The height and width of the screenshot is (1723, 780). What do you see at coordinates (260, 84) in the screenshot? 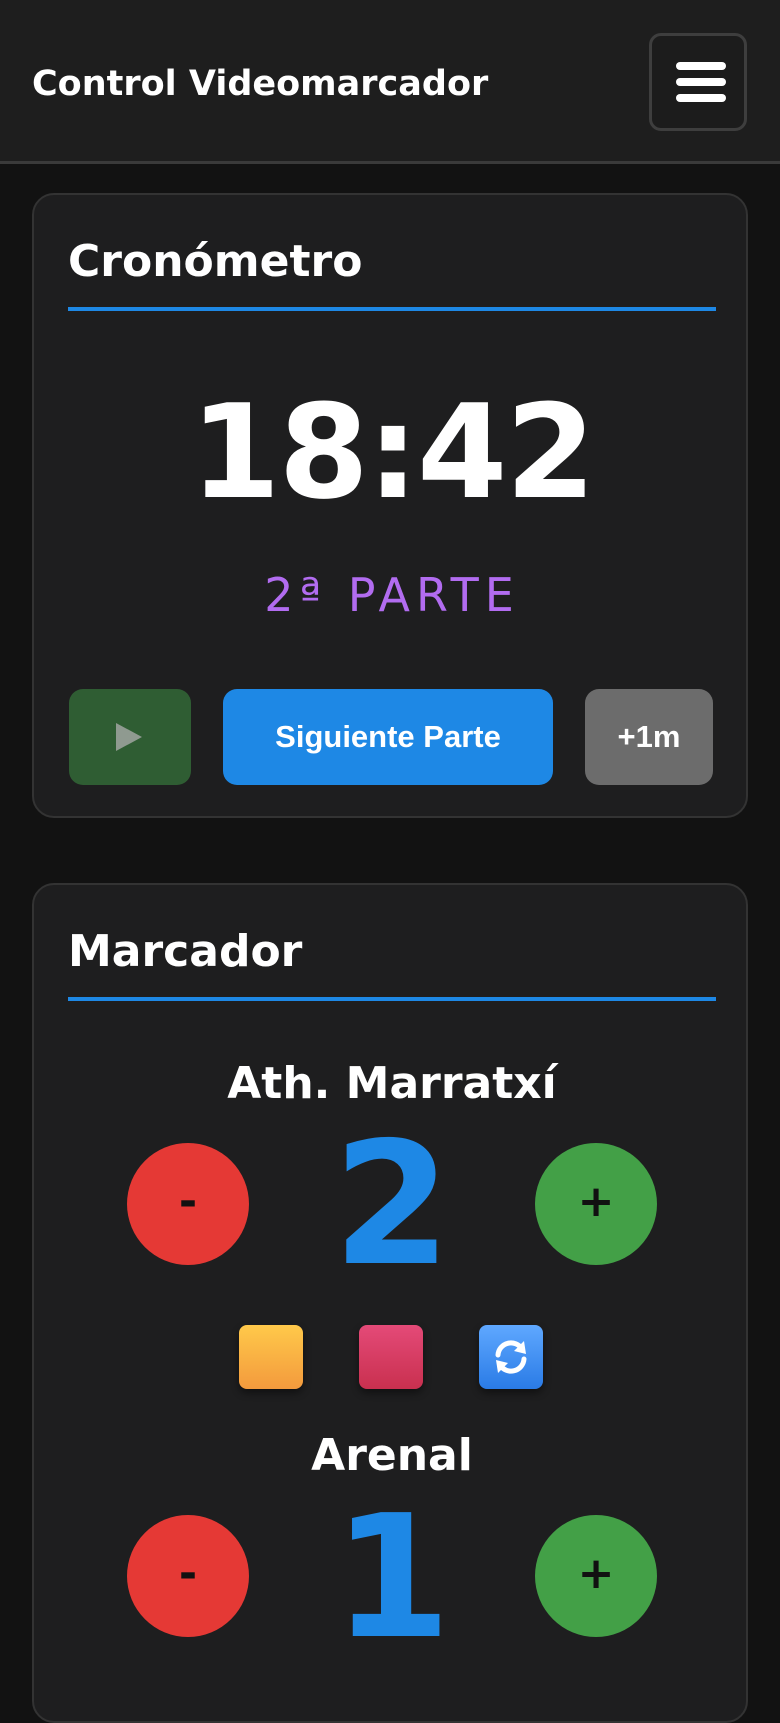
I see `app-title: Control Videomarcador` at bounding box center [260, 84].